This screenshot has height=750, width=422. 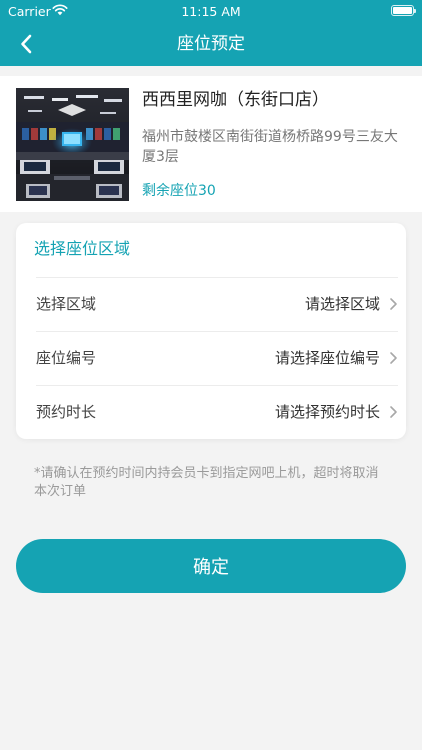 What do you see at coordinates (36, 44) in the screenshot?
I see `back-button` at bounding box center [36, 44].